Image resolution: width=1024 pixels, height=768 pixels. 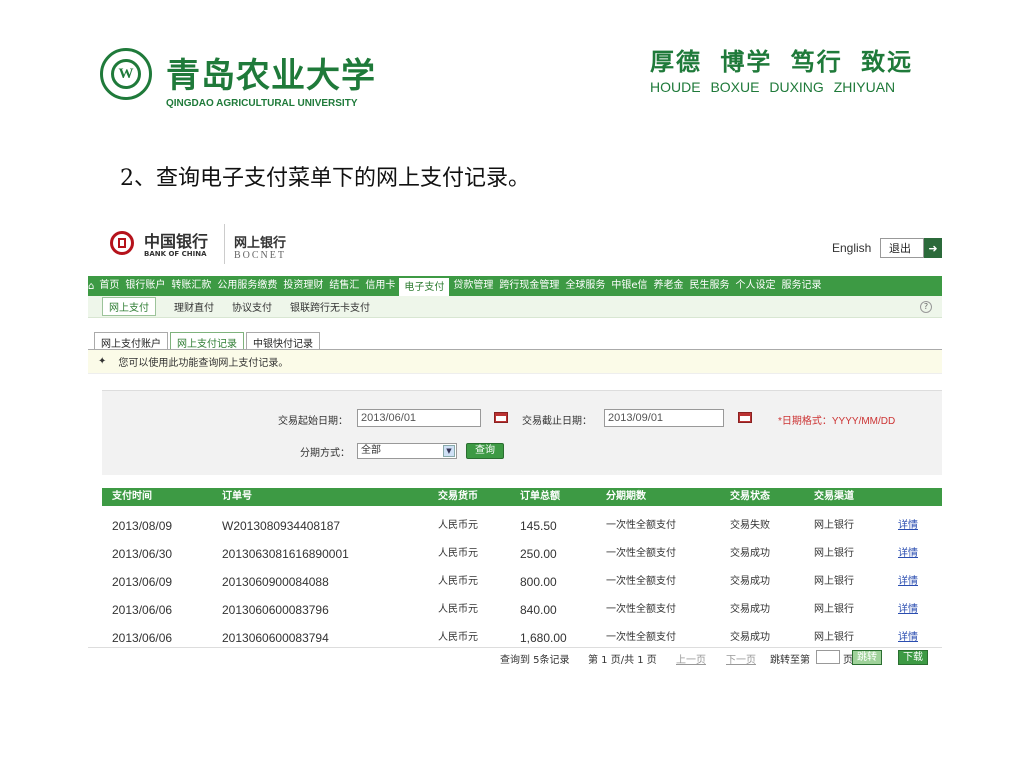 I want to click on main-nav-item: 公用服务缴费, so click(x=247, y=286).